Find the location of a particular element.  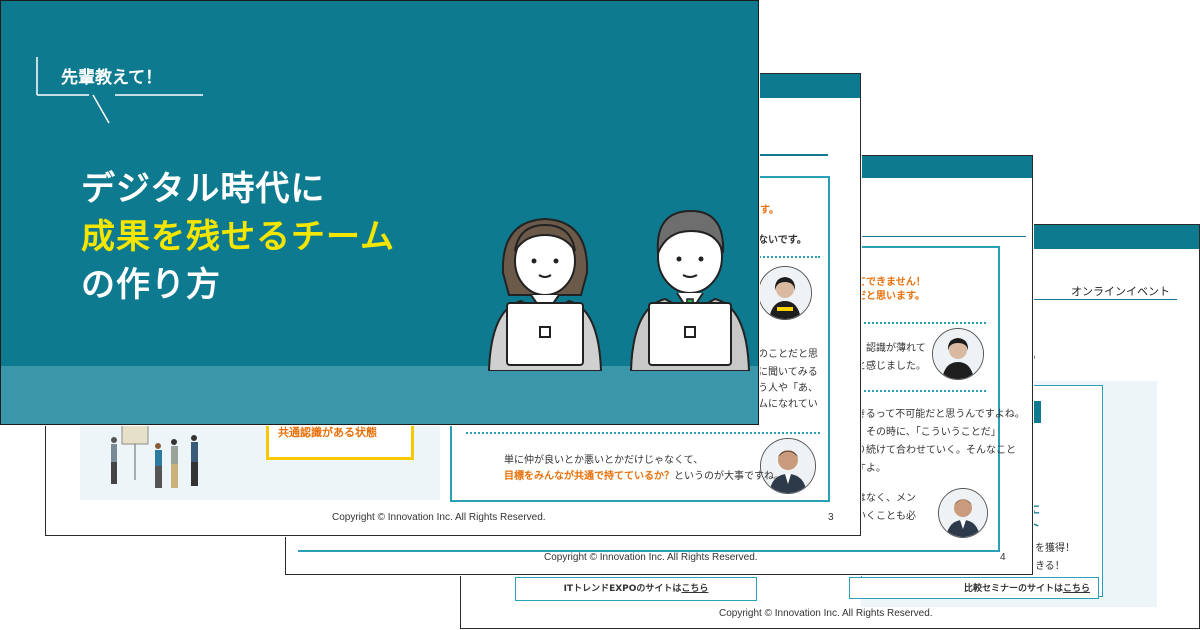

bubble-label: 先輩教えて！ is located at coordinates (112, 78).